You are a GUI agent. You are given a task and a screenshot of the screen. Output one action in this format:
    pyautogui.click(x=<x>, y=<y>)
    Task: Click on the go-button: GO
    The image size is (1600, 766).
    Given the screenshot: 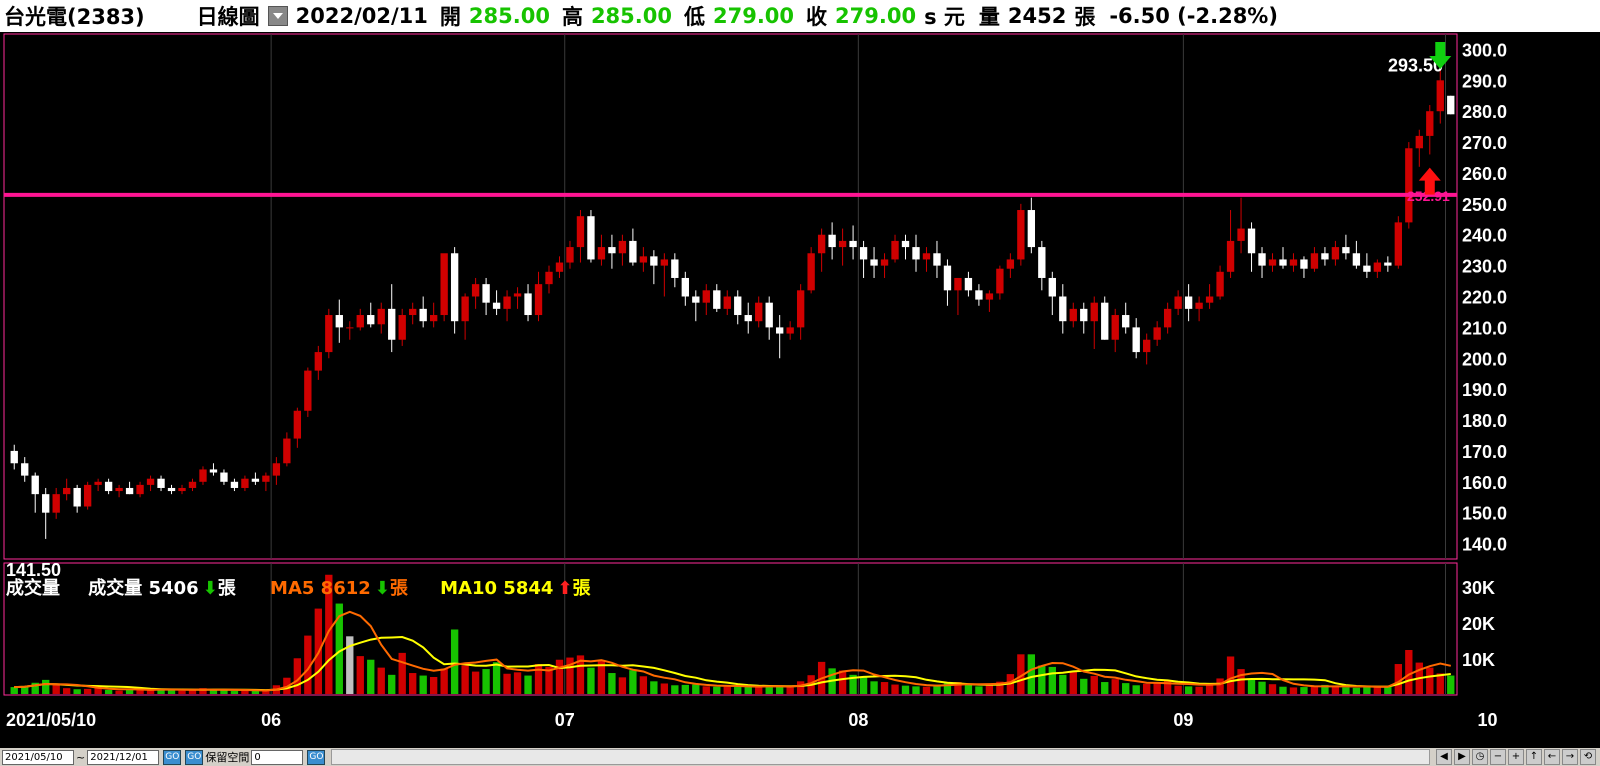 What is the action you would take?
    pyautogui.click(x=172, y=757)
    